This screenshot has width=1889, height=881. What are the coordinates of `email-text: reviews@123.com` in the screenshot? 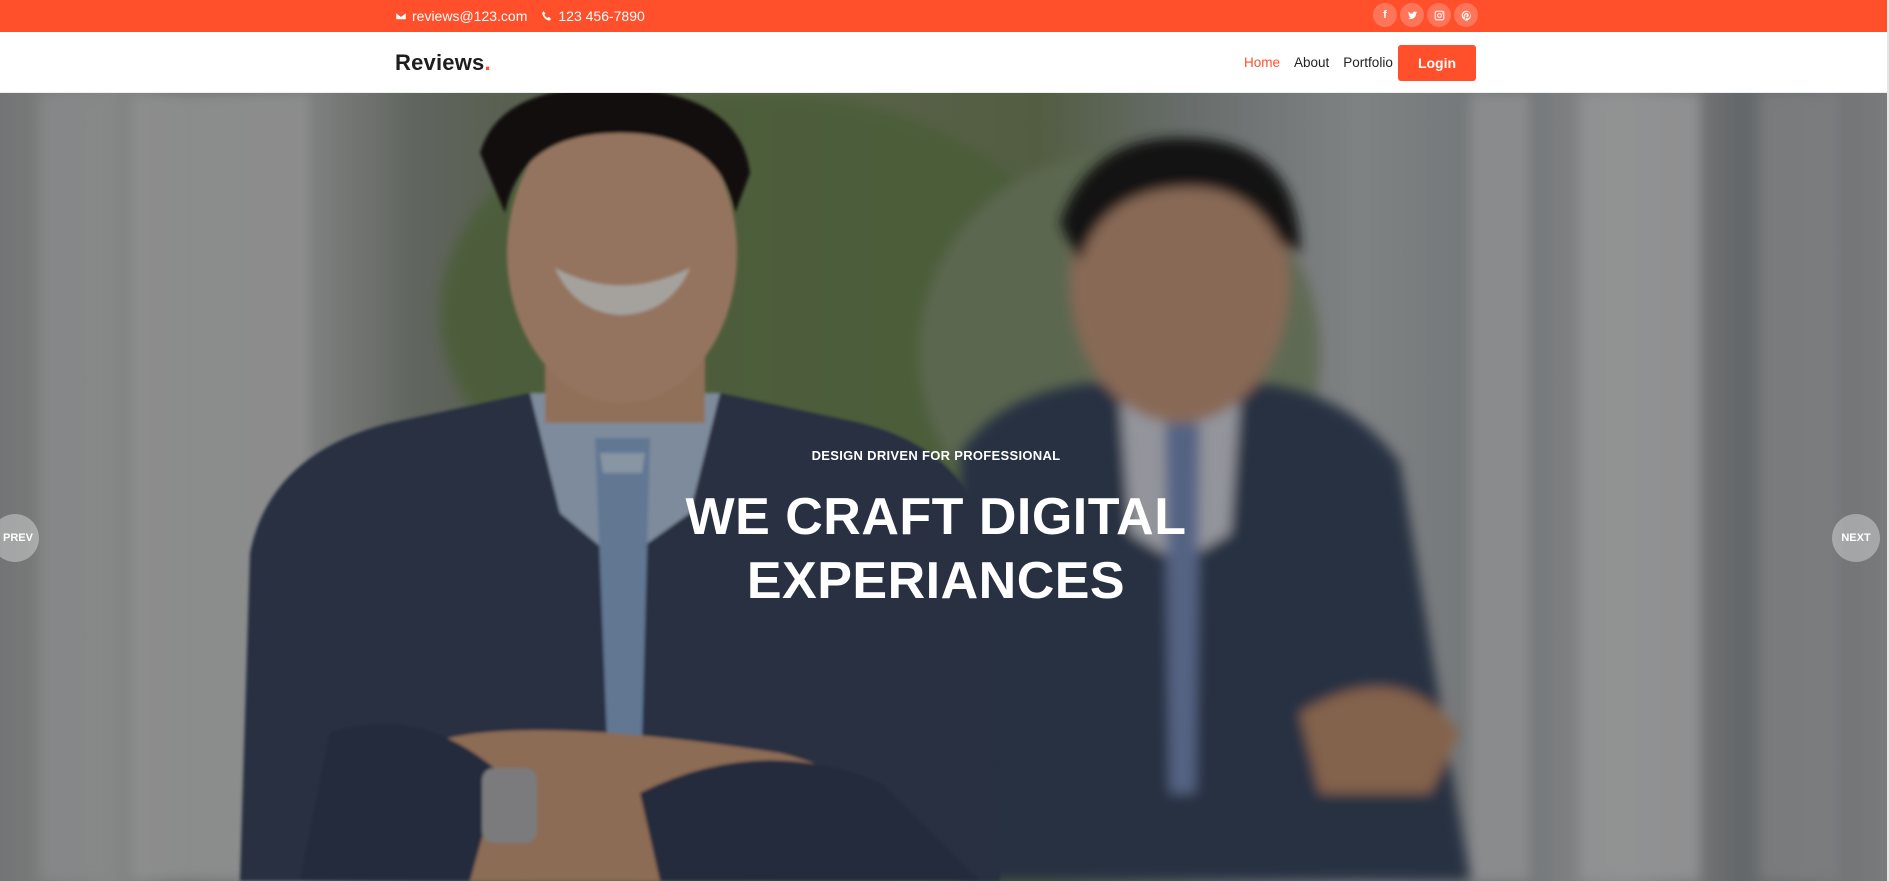 It's located at (470, 16).